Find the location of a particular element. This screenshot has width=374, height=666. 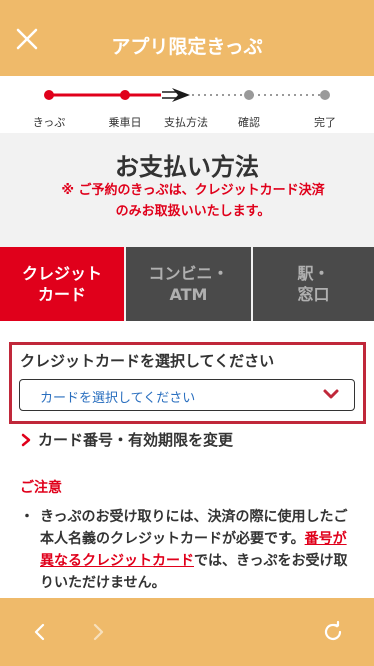

header-title: アプリ限定きっぷ is located at coordinates (187, 47).